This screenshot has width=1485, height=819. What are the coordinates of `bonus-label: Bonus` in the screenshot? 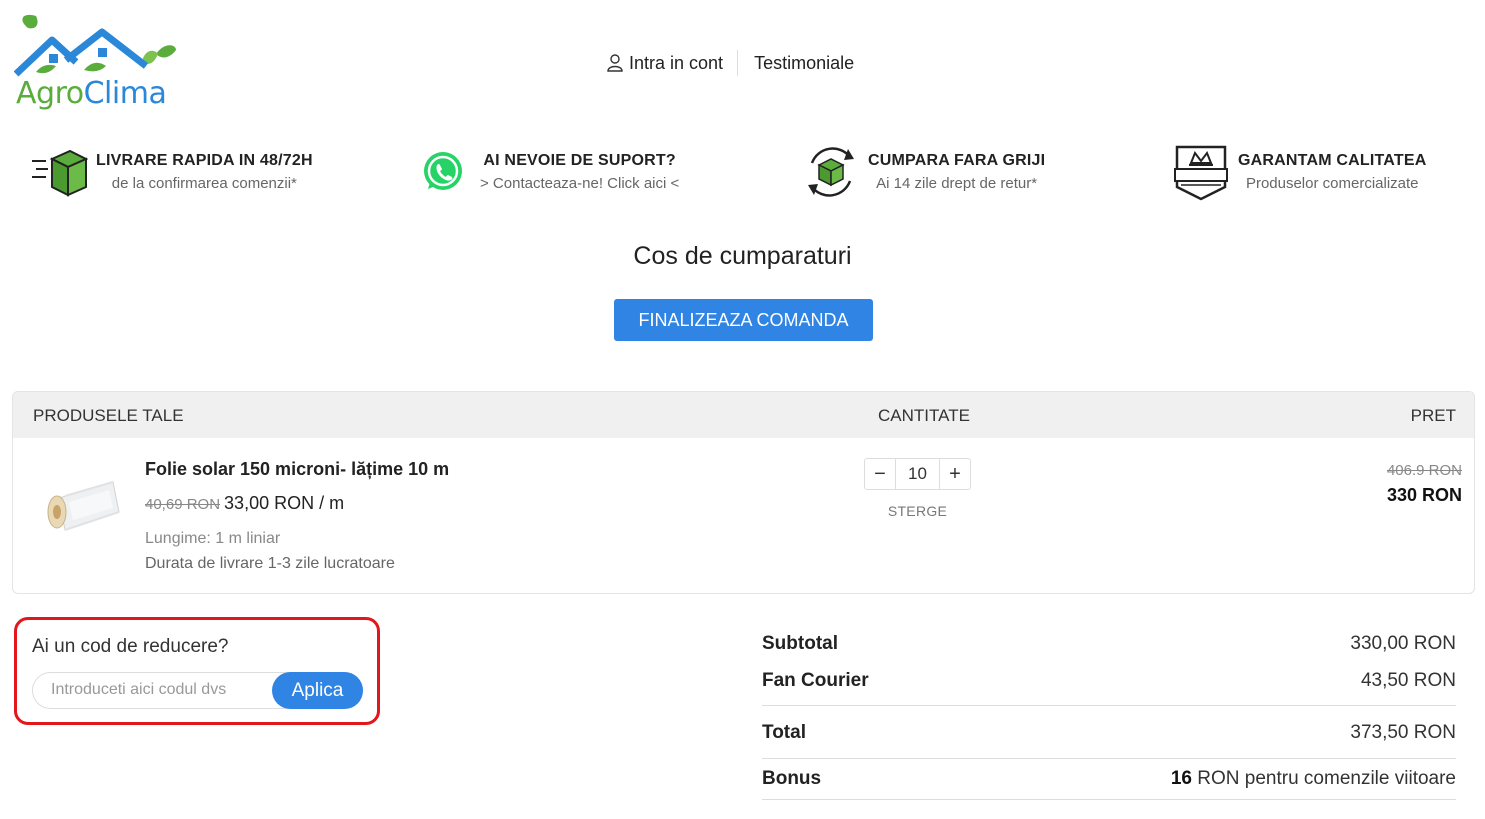 It's located at (792, 778).